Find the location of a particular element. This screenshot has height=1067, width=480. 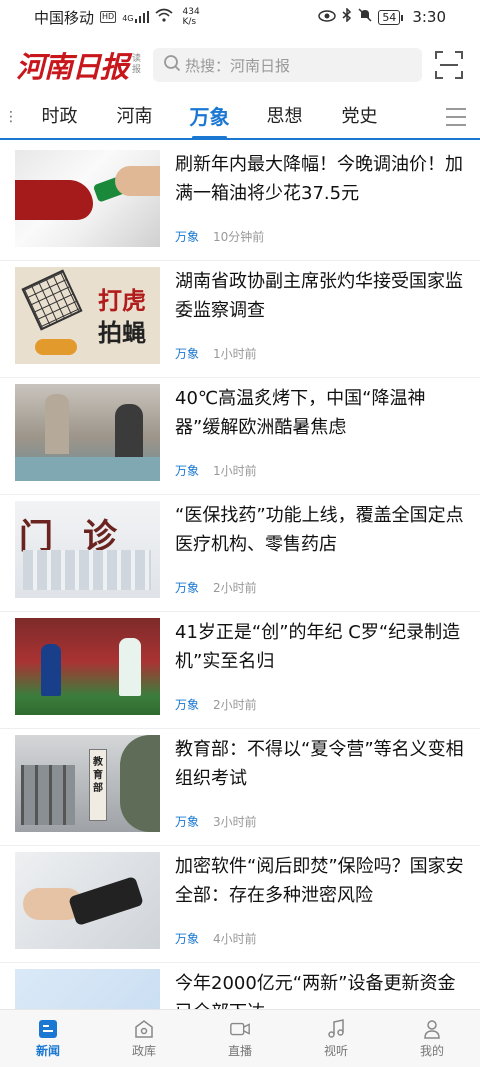

thumbnail-caption: 拍蝇 is located at coordinates (122, 332).